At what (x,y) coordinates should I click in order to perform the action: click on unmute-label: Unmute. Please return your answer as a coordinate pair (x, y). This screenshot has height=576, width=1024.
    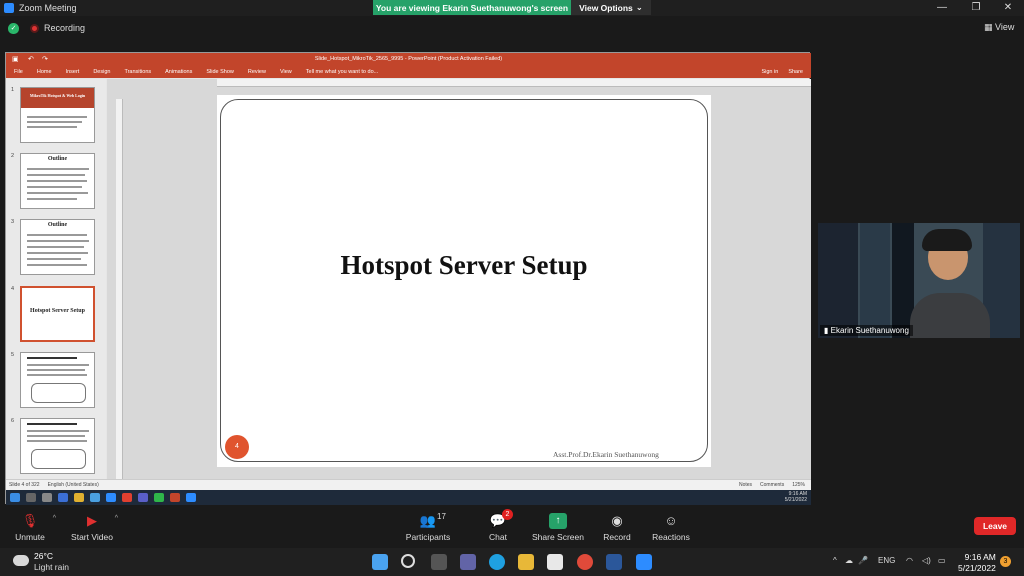
    Looking at the image, I should click on (30, 537).